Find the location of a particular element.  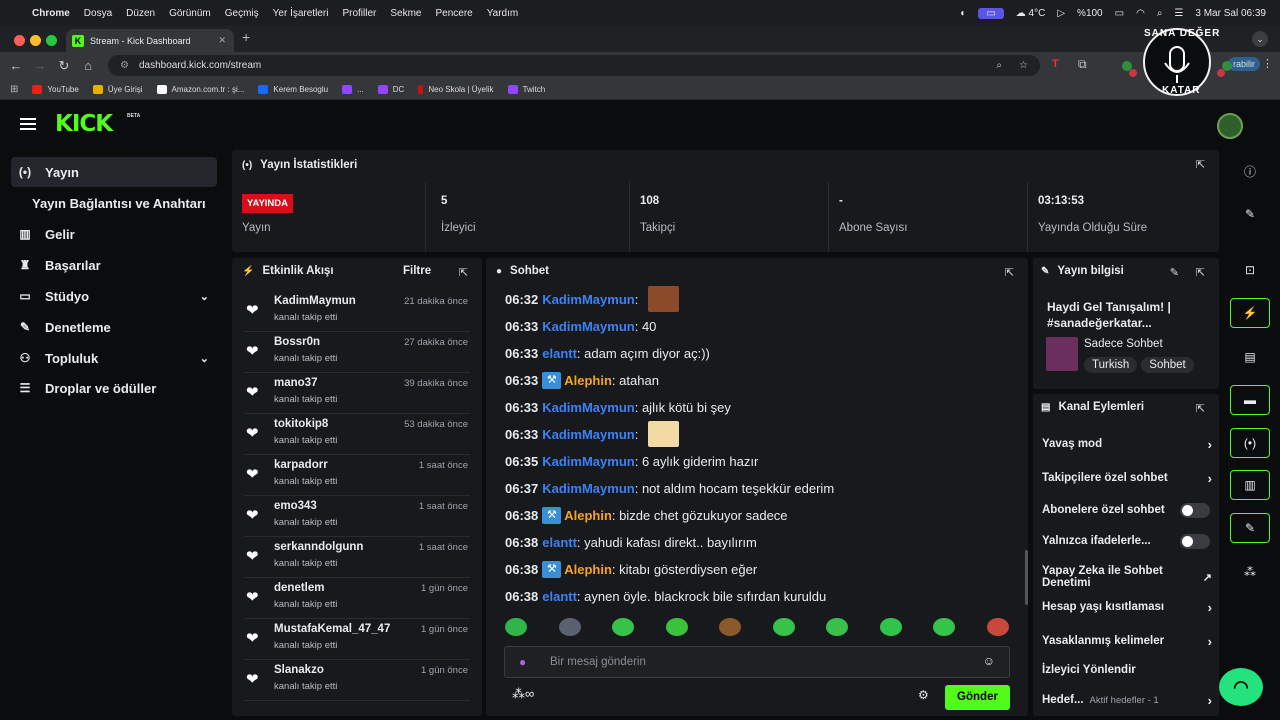

channel-action-item: Yapay Zeka ile Sohbet Denetimi ↗ is located at coordinates (1127, 577).